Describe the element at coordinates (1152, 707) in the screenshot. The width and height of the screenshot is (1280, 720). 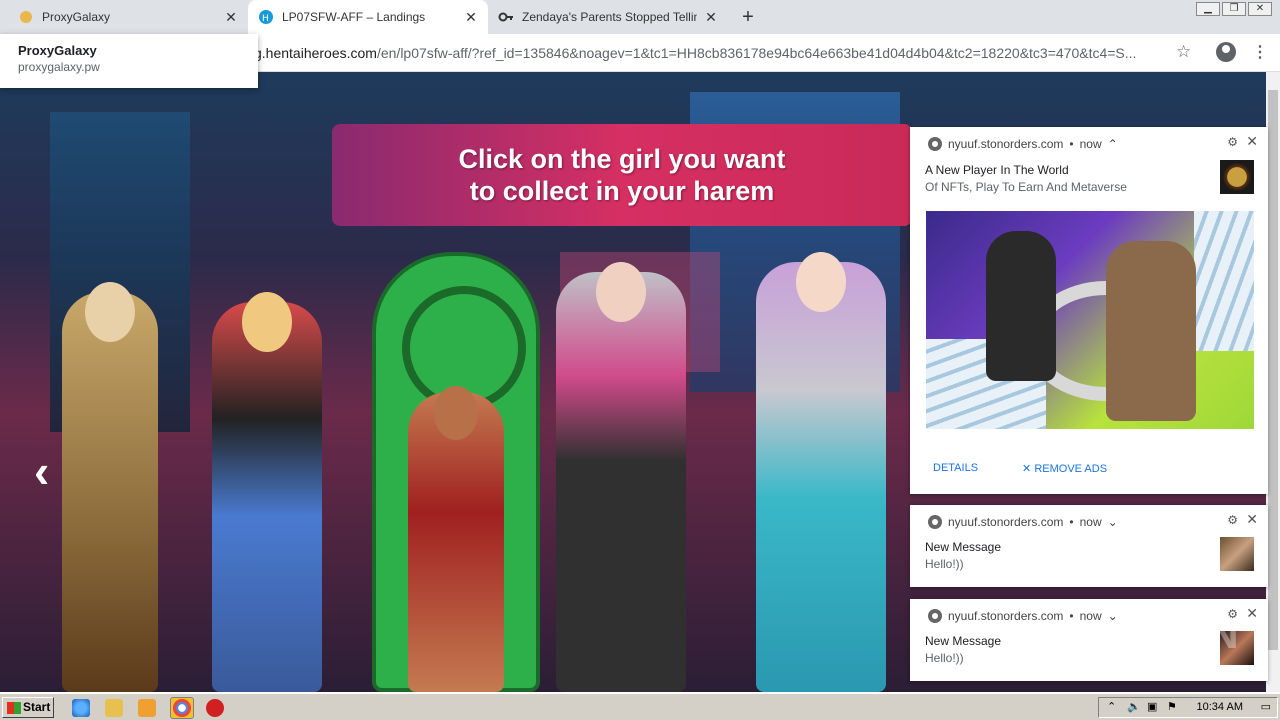
I see `network-icon: ▣` at that location.